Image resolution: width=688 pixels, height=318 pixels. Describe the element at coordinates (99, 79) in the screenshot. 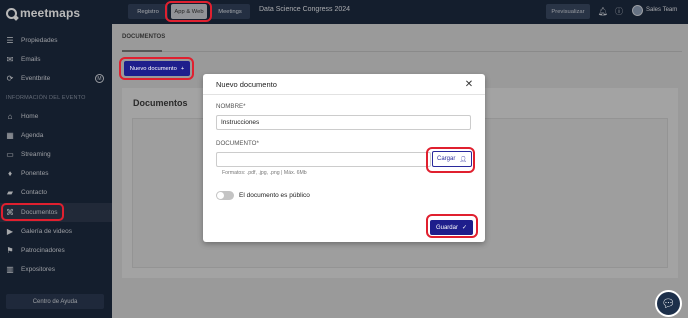

I see `eventbrite-badge: M` at that location.